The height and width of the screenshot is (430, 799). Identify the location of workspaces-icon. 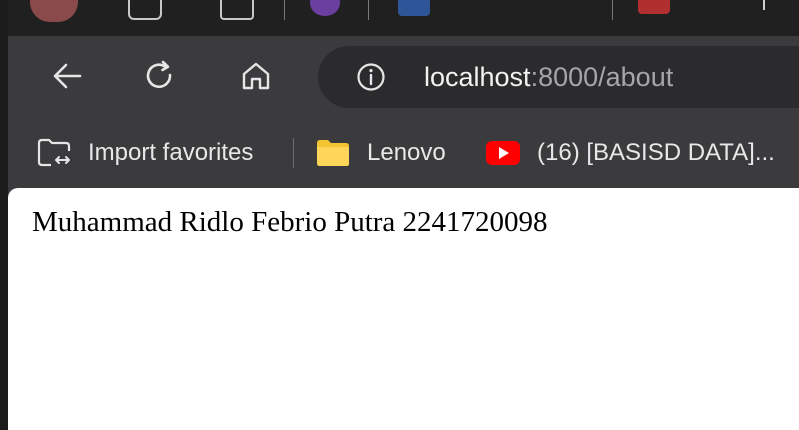
(145, 10).